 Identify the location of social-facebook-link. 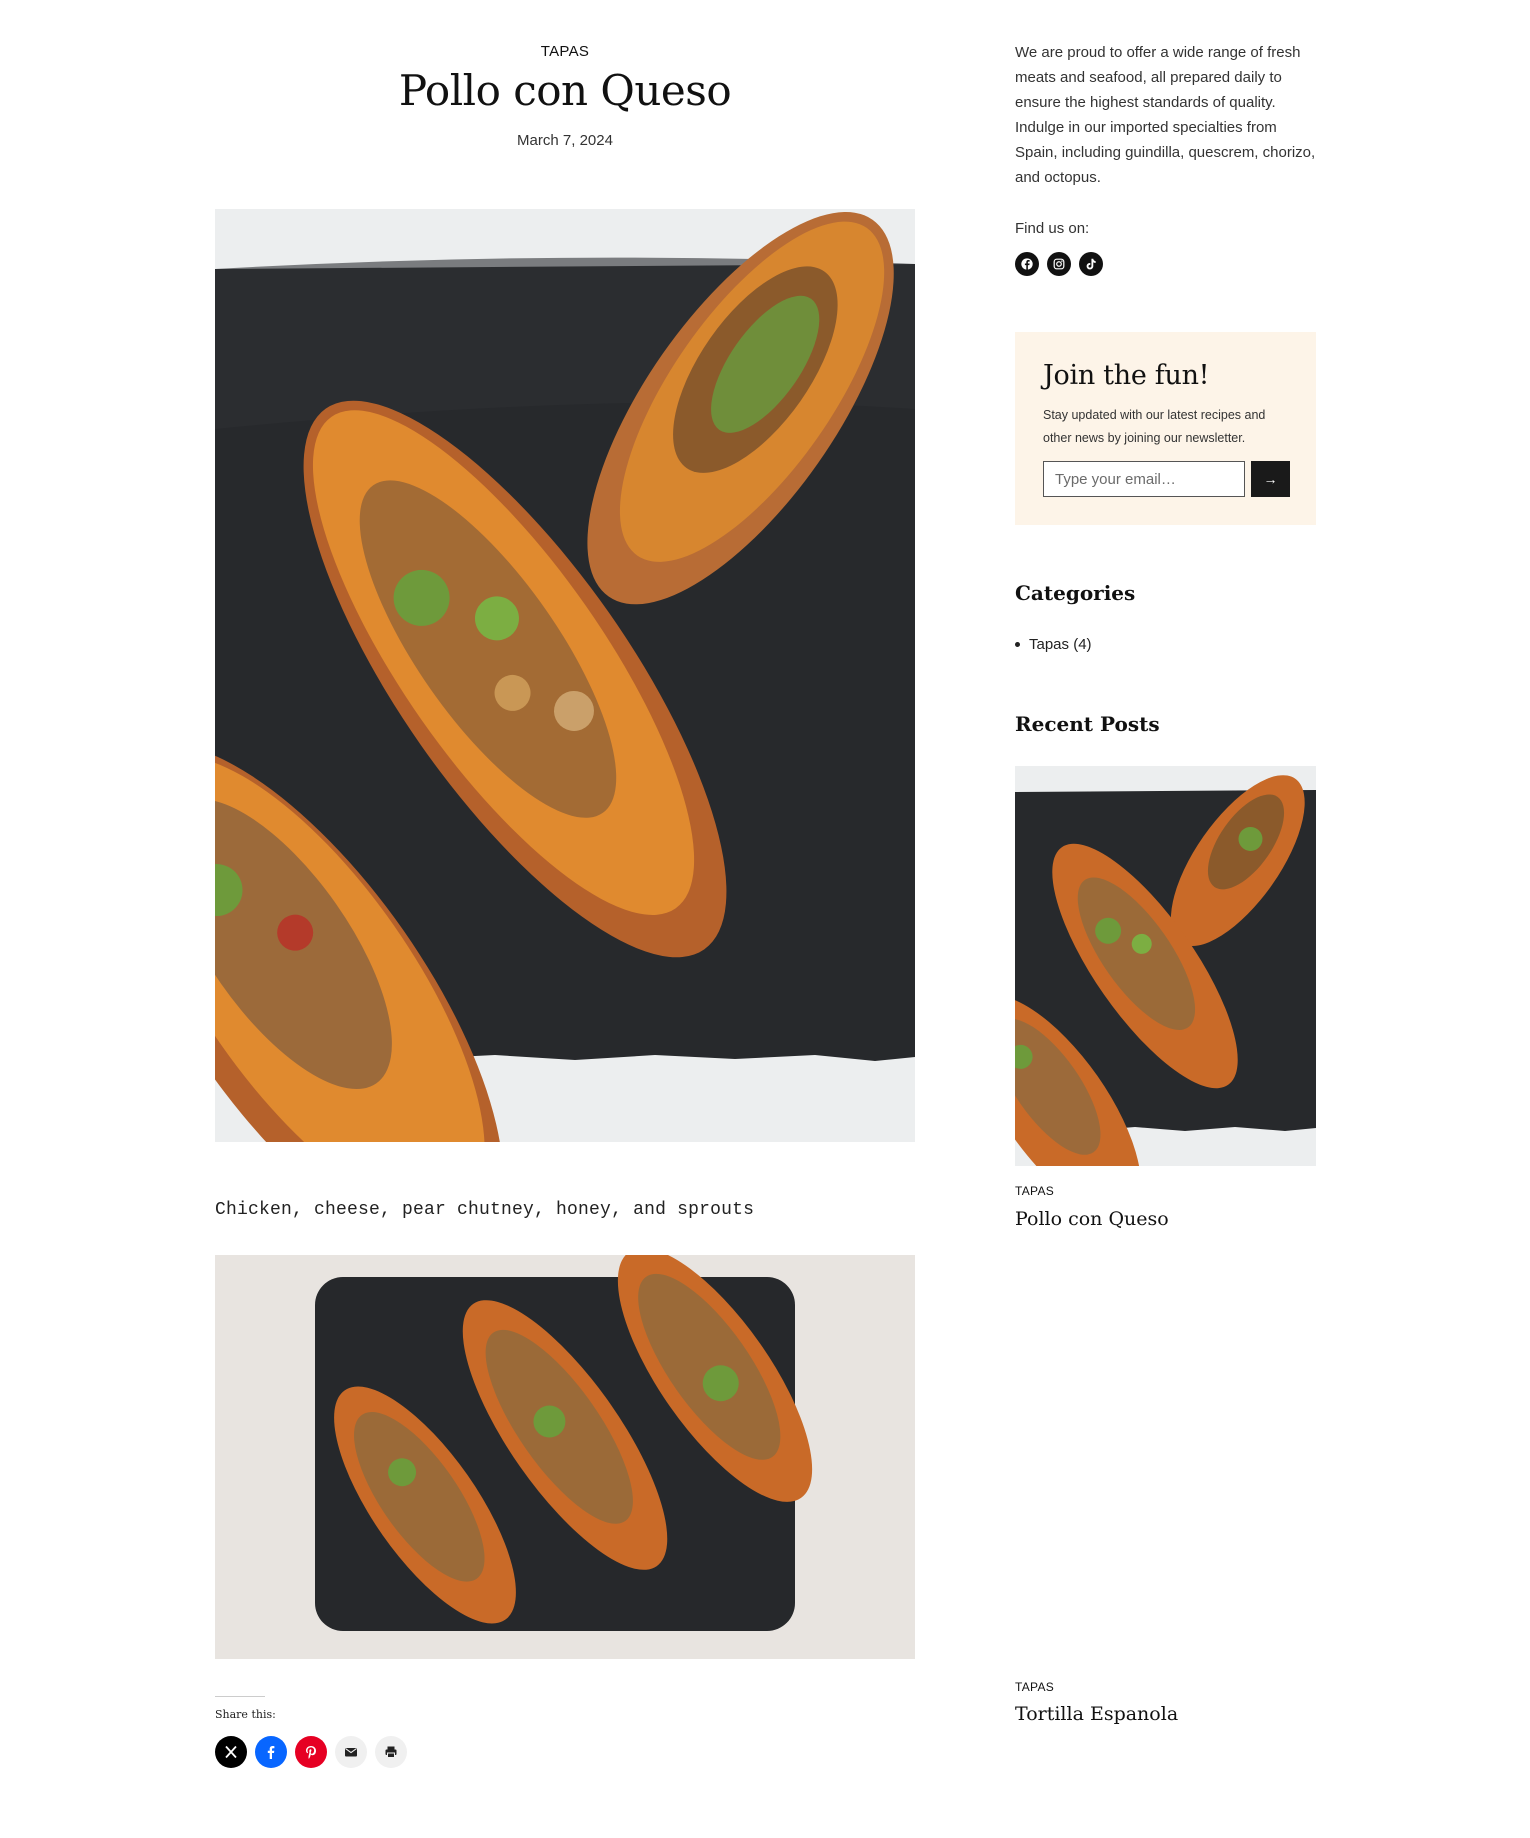
(1027, 264).